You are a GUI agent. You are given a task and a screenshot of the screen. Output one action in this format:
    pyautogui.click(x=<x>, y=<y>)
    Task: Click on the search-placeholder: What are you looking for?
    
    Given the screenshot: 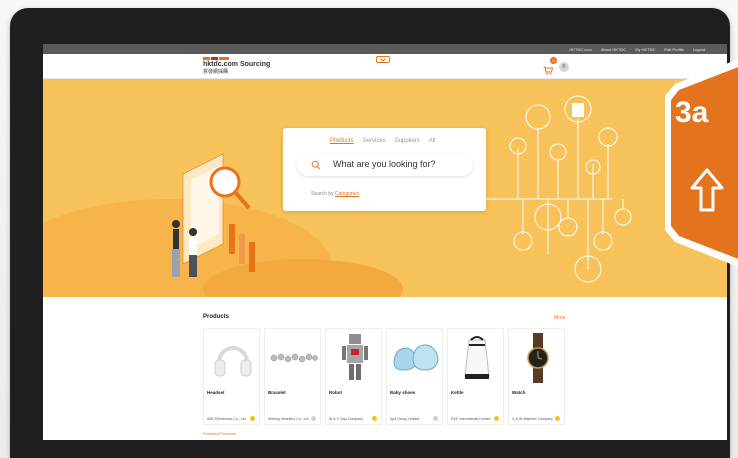 What is the action you would take?
    pyautogui.click(x=384, y=164)
    